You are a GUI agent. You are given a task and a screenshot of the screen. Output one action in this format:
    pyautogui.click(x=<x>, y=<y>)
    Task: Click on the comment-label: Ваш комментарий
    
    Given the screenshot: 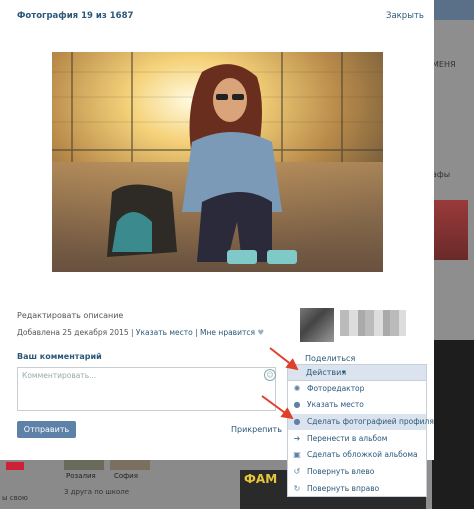 What is the action you would take?
    pyautogui.click(x=59, y=356)
    